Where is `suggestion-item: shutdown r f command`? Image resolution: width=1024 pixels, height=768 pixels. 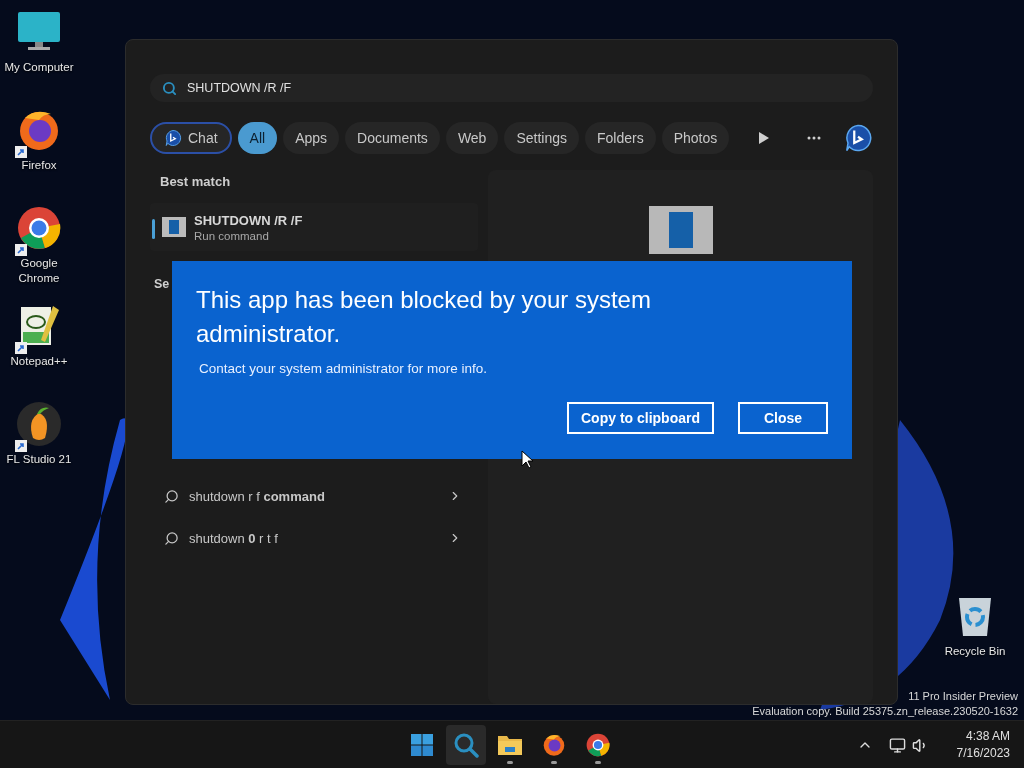
suggestion-item: shutdown r f command is located at coordinates (313, 496).